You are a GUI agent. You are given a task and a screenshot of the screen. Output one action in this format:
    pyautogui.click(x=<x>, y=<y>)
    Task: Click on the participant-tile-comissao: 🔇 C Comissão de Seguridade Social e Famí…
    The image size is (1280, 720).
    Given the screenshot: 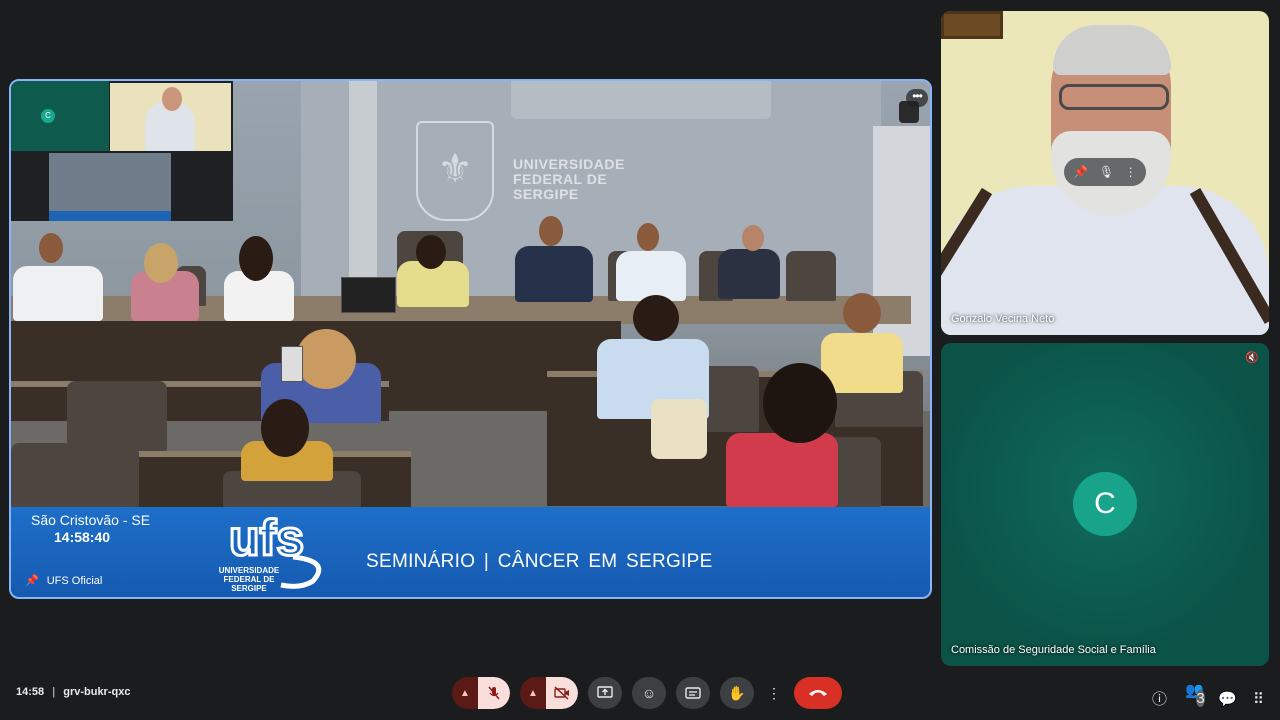 What is the action you would take?
    pyautogui.click(x=1105, y=504)
    